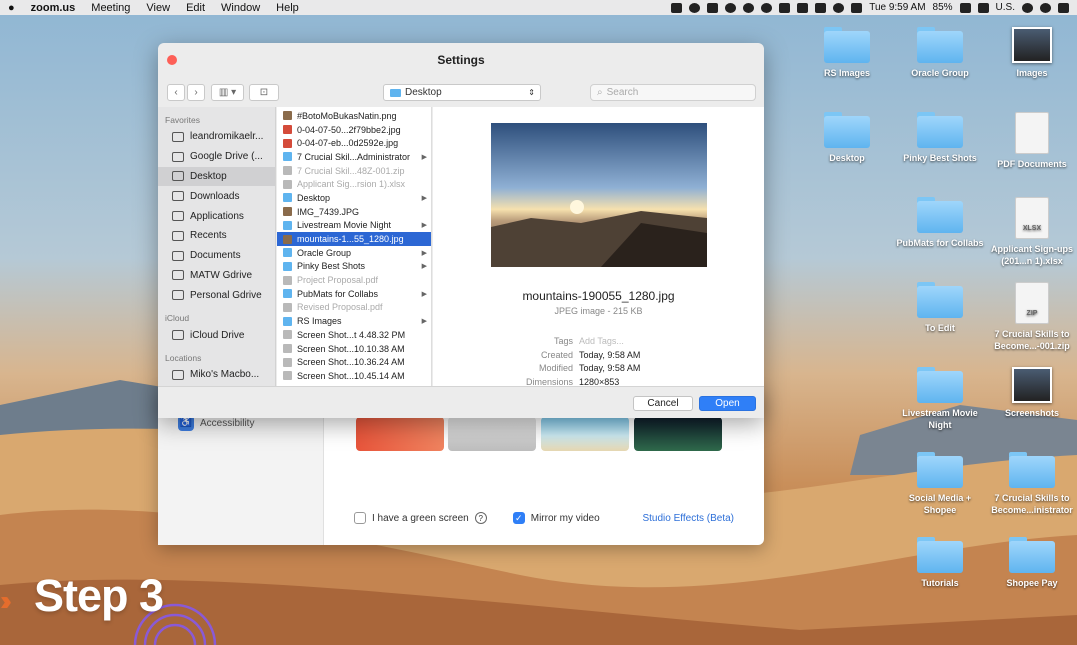 This screenshot has width=1077, height=645. What do you see at coordinates (110, 8) in the screenshot?
I see `menu-meeting: Meeting` at bounding box center [110, 8].